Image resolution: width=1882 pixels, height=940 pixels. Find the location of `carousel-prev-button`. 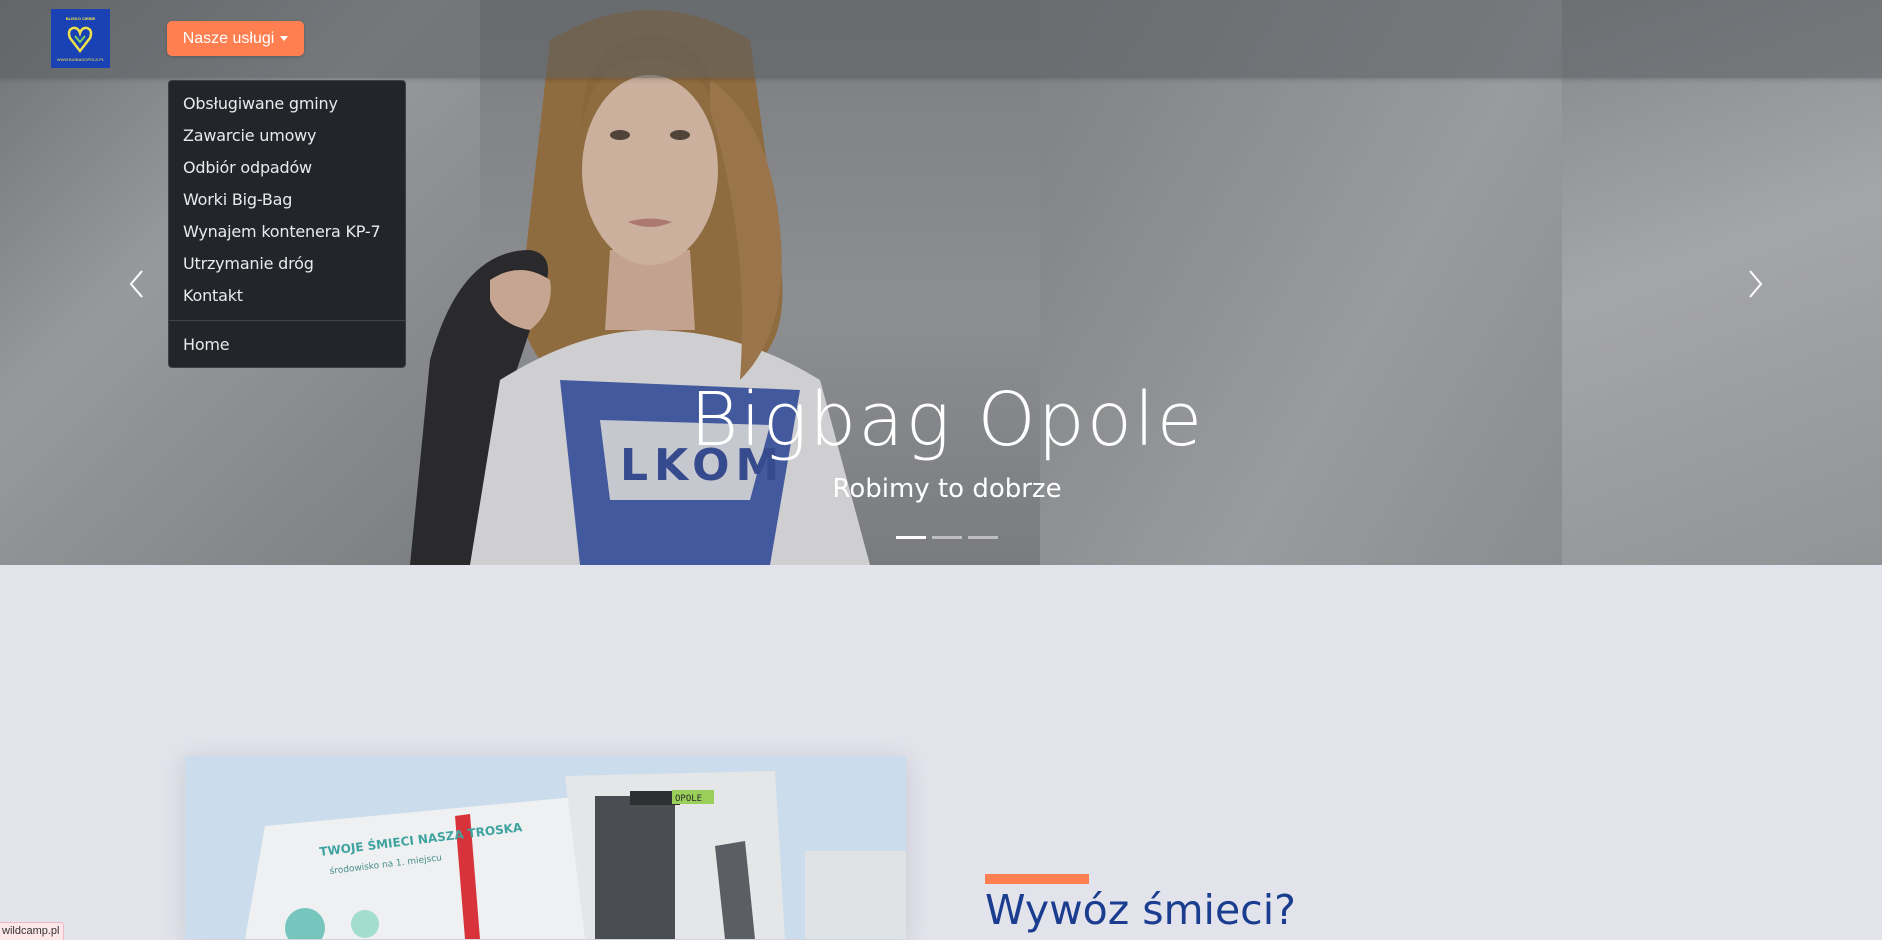

carousel-prev-button is located at coordinates (137, 284).